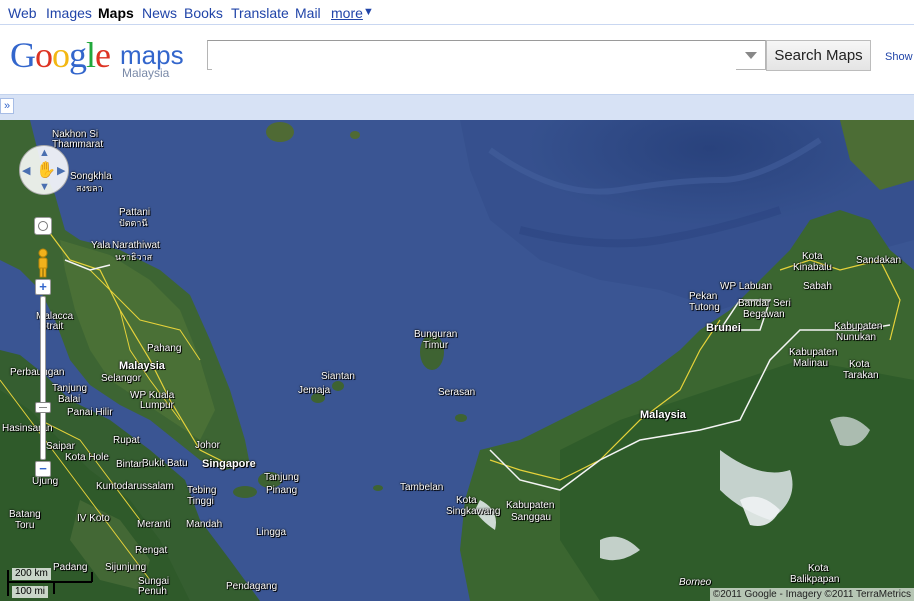 The image size is (914, 601). Describe the element at coordinates (133, 223) in the screenshot. I see `map-label: ปัตตานี` at that location.